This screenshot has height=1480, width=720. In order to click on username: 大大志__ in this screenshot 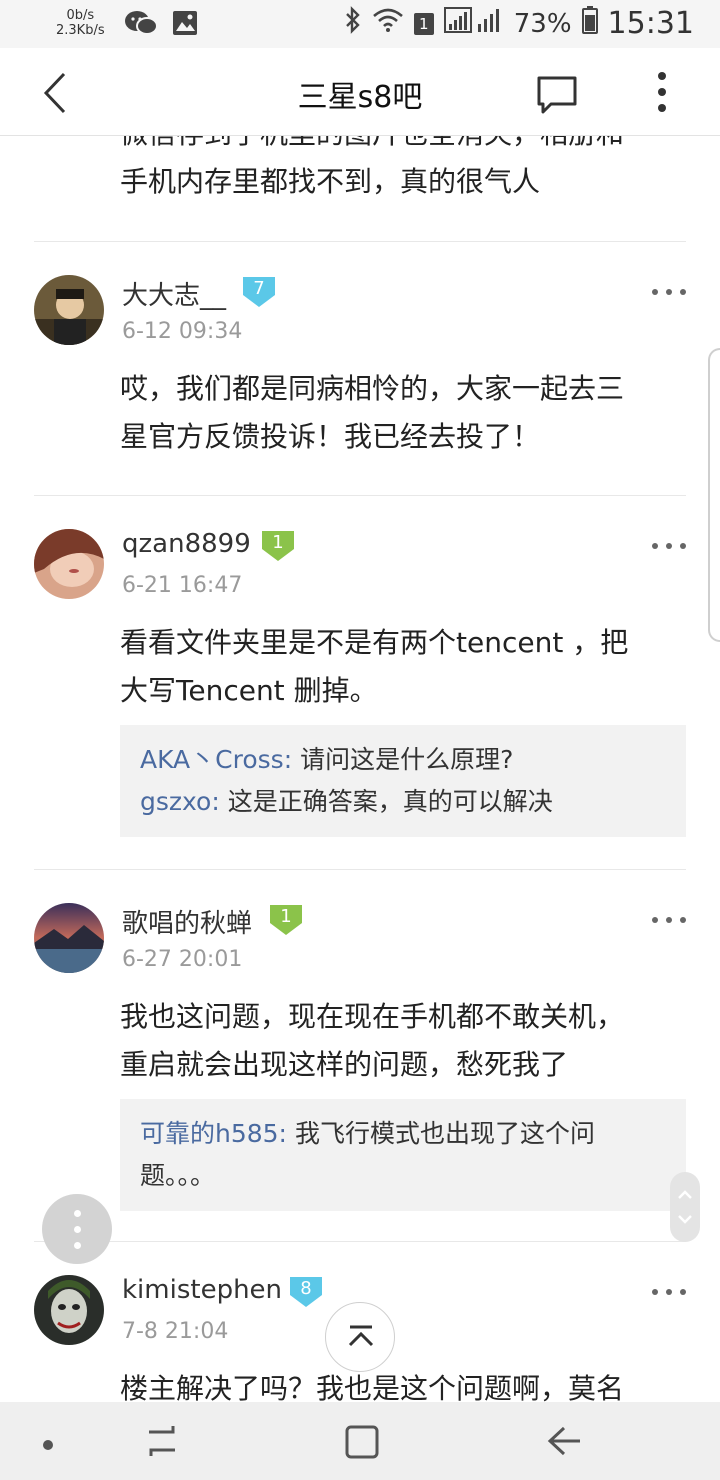, I will do `click(174, 293)`.